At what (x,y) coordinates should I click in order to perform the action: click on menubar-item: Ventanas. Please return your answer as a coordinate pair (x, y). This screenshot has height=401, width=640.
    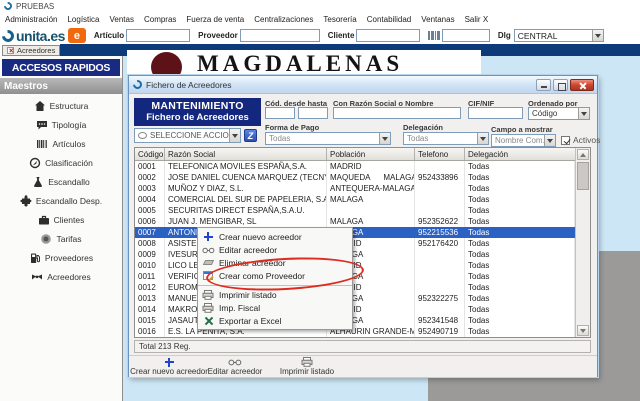
    Looking at the image, I should click on (437, 19).